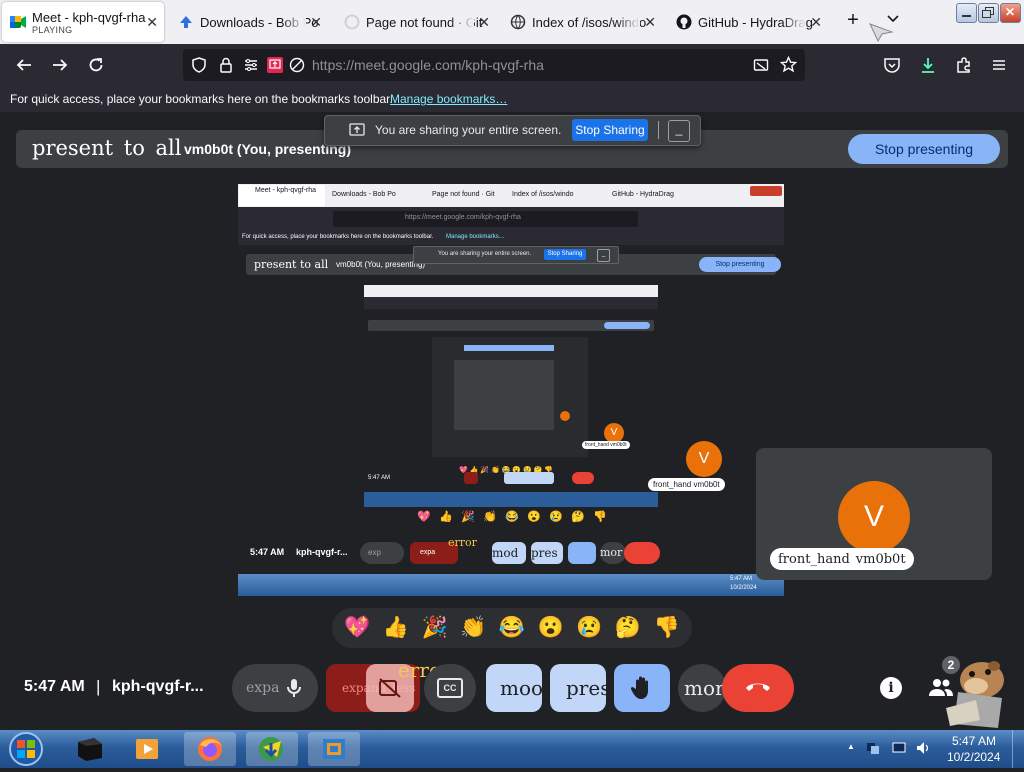  What do you see at coordinates (704, 459) in the screenshot?
I see `preview-avatar: V` at bounding box center [704, 459].